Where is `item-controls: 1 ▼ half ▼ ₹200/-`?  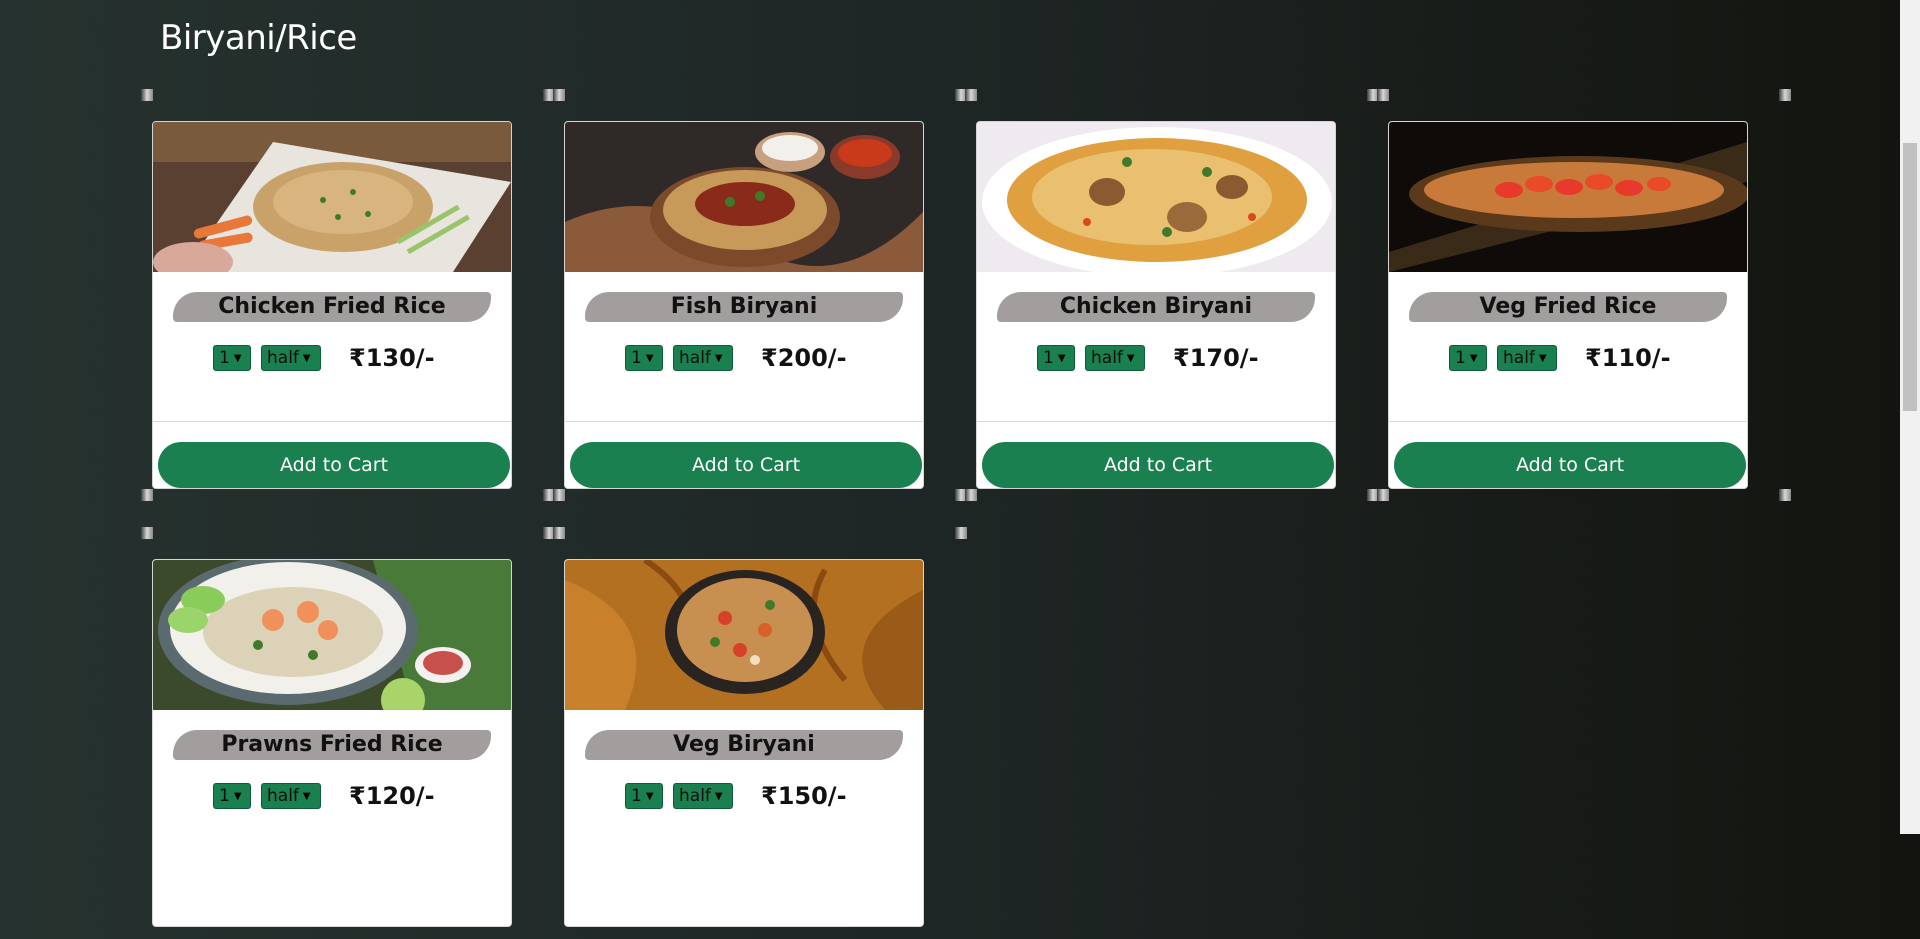
item-controls: 1 ▼ half ▼ ₹200/- is located at coordinates (736, 358).